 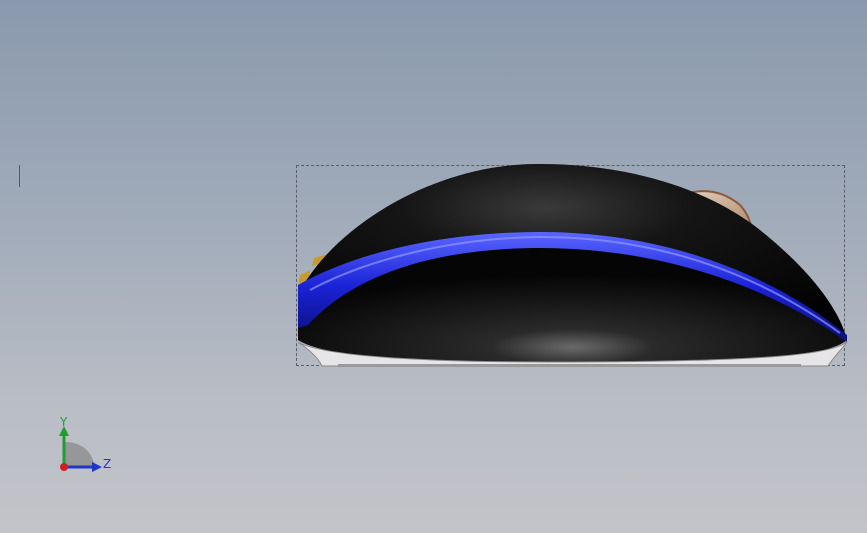 What do you see at coordinates (97, 467) in the screenshot?
I see `z-axis-arrow` at bounding box center [97, 467].